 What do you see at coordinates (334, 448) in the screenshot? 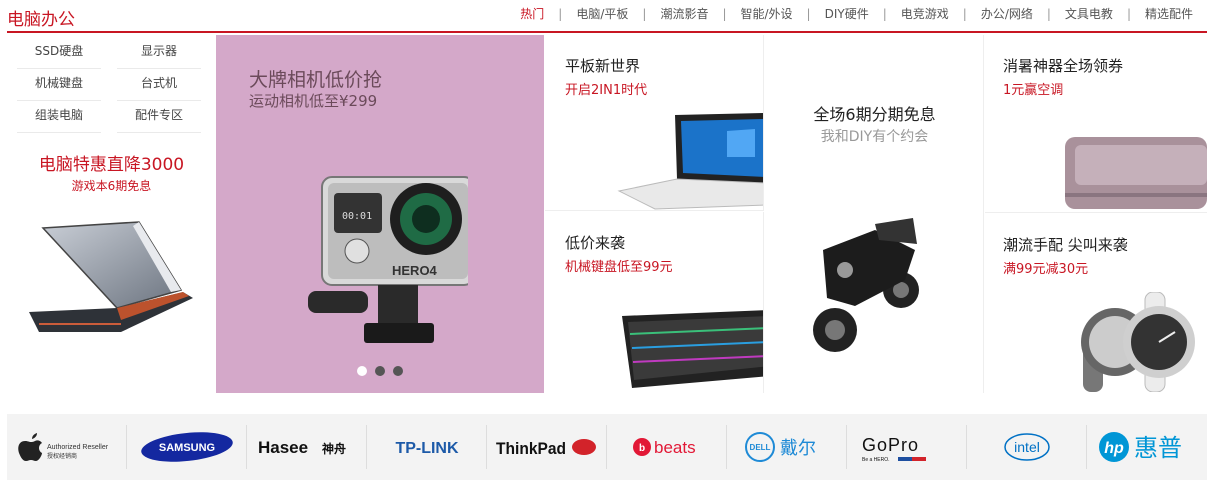
I see `svg-text: 神舟` at bounding box center [334, 448].